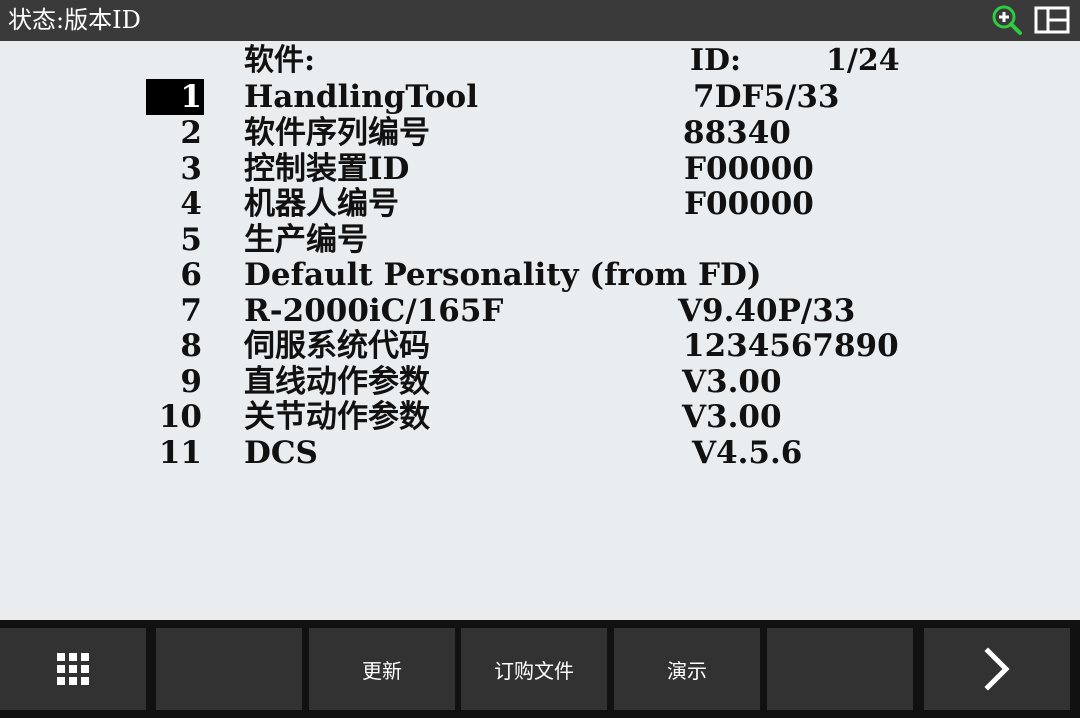 The width and height of the screenshot is (1080, 718). I want to click on row-name: 关节动作参数, so click(337, 417).